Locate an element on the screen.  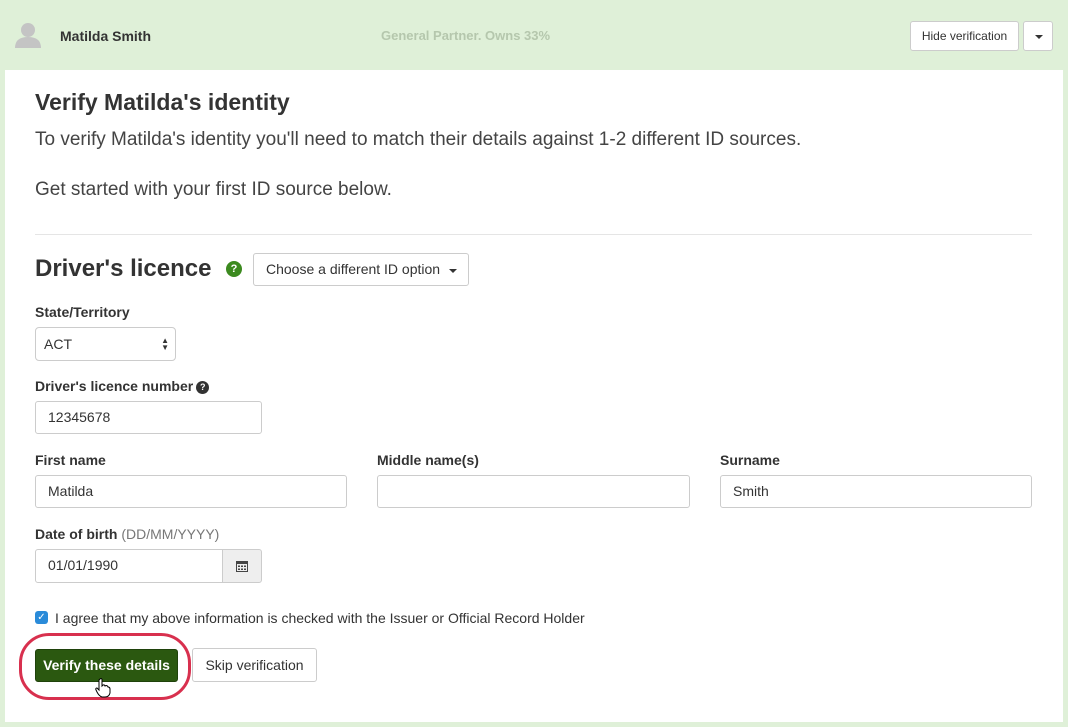
options-dropdown-button is located at coordinates (1038, 36).